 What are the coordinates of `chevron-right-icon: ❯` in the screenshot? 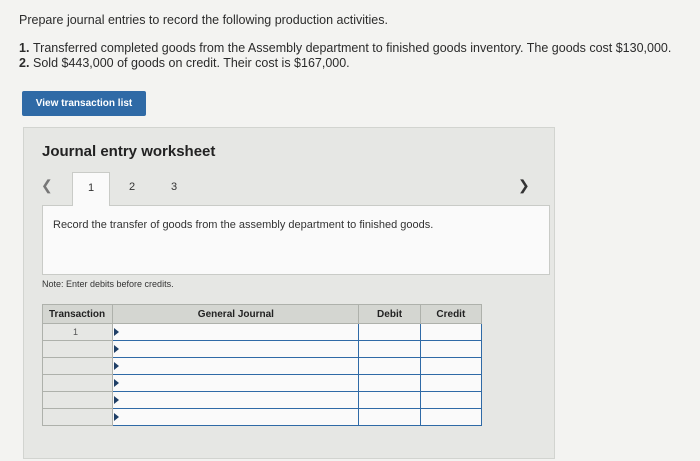 It's located at (524, 185).